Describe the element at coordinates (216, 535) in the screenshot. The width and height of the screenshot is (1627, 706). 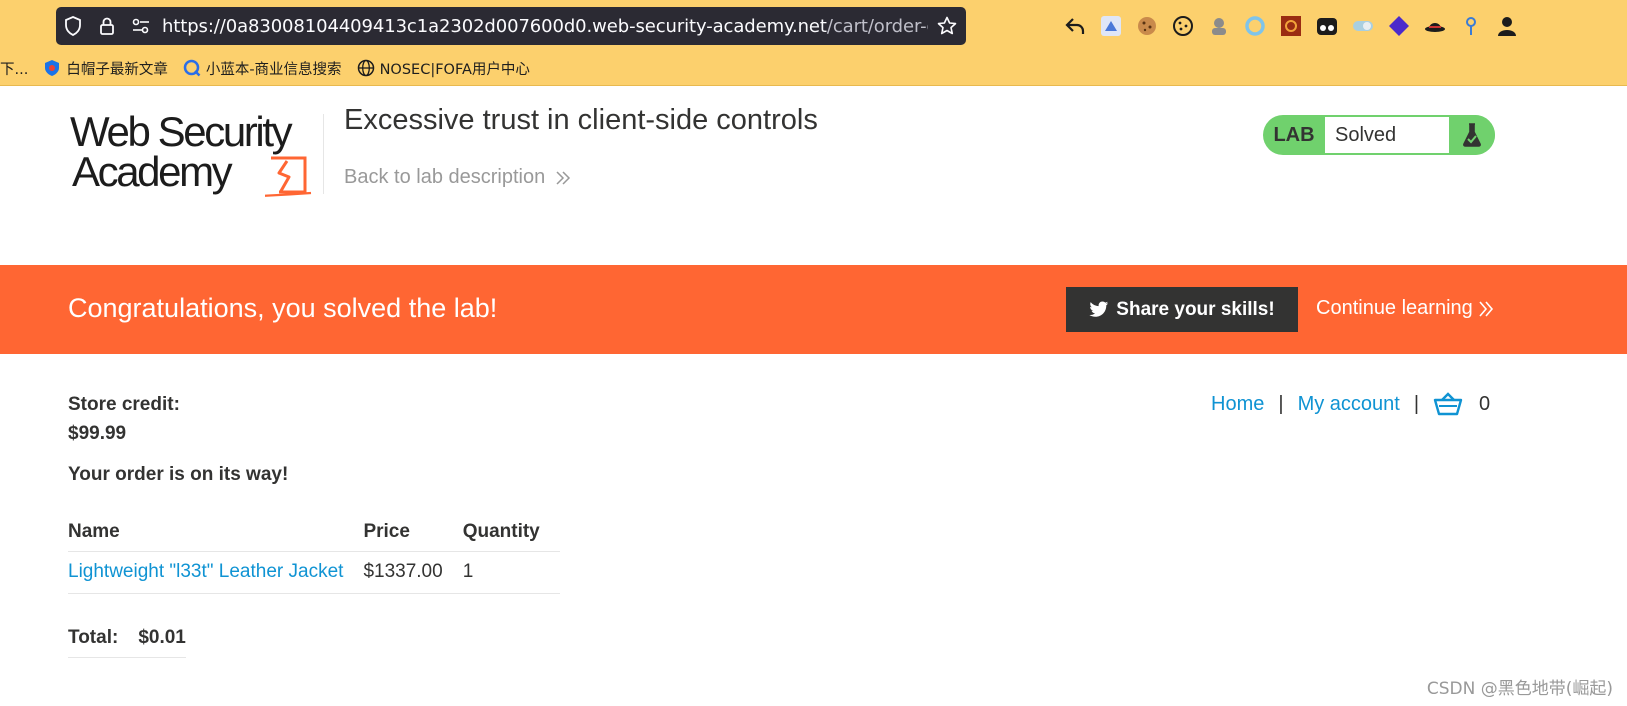
I see `column-header-name: Name` at that location.